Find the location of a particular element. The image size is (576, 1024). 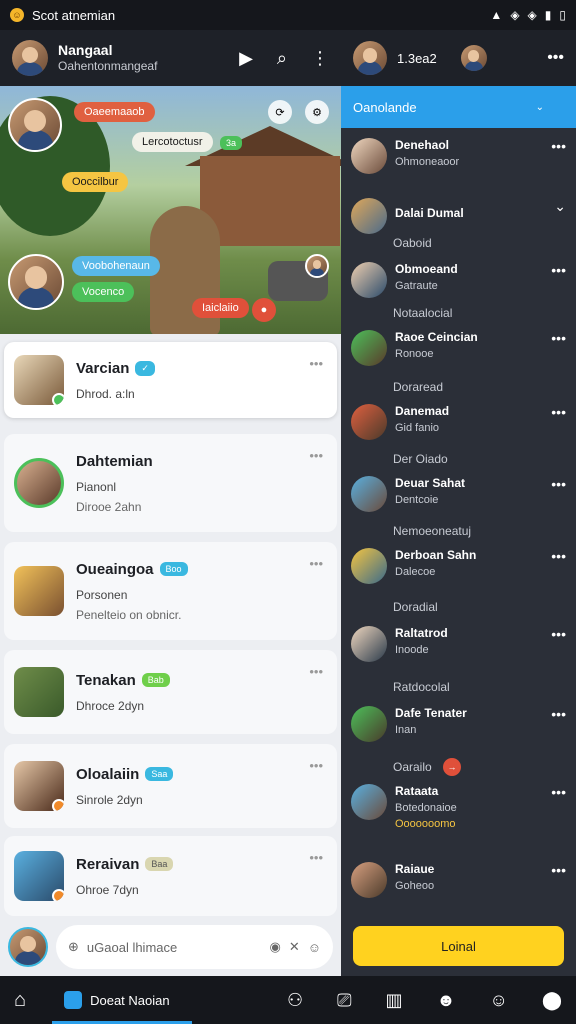

chevron-down-icon: ⌄ is located at coordinates (540, 107).